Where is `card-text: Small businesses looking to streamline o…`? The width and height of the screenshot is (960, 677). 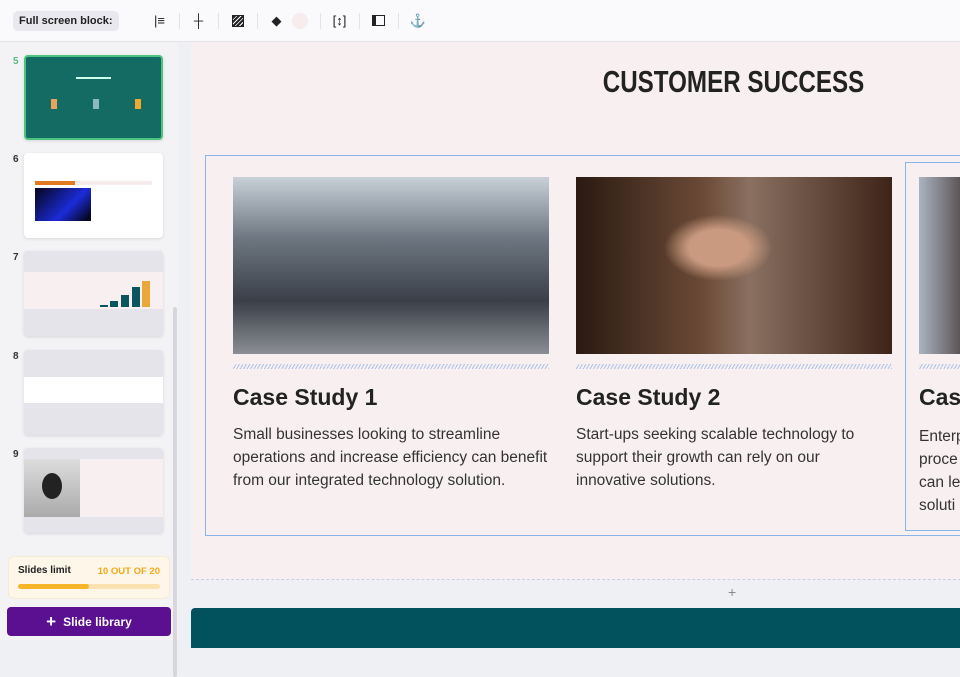
card-text: Small businesses looking to streamline o… is located at coordinates (390, 457).